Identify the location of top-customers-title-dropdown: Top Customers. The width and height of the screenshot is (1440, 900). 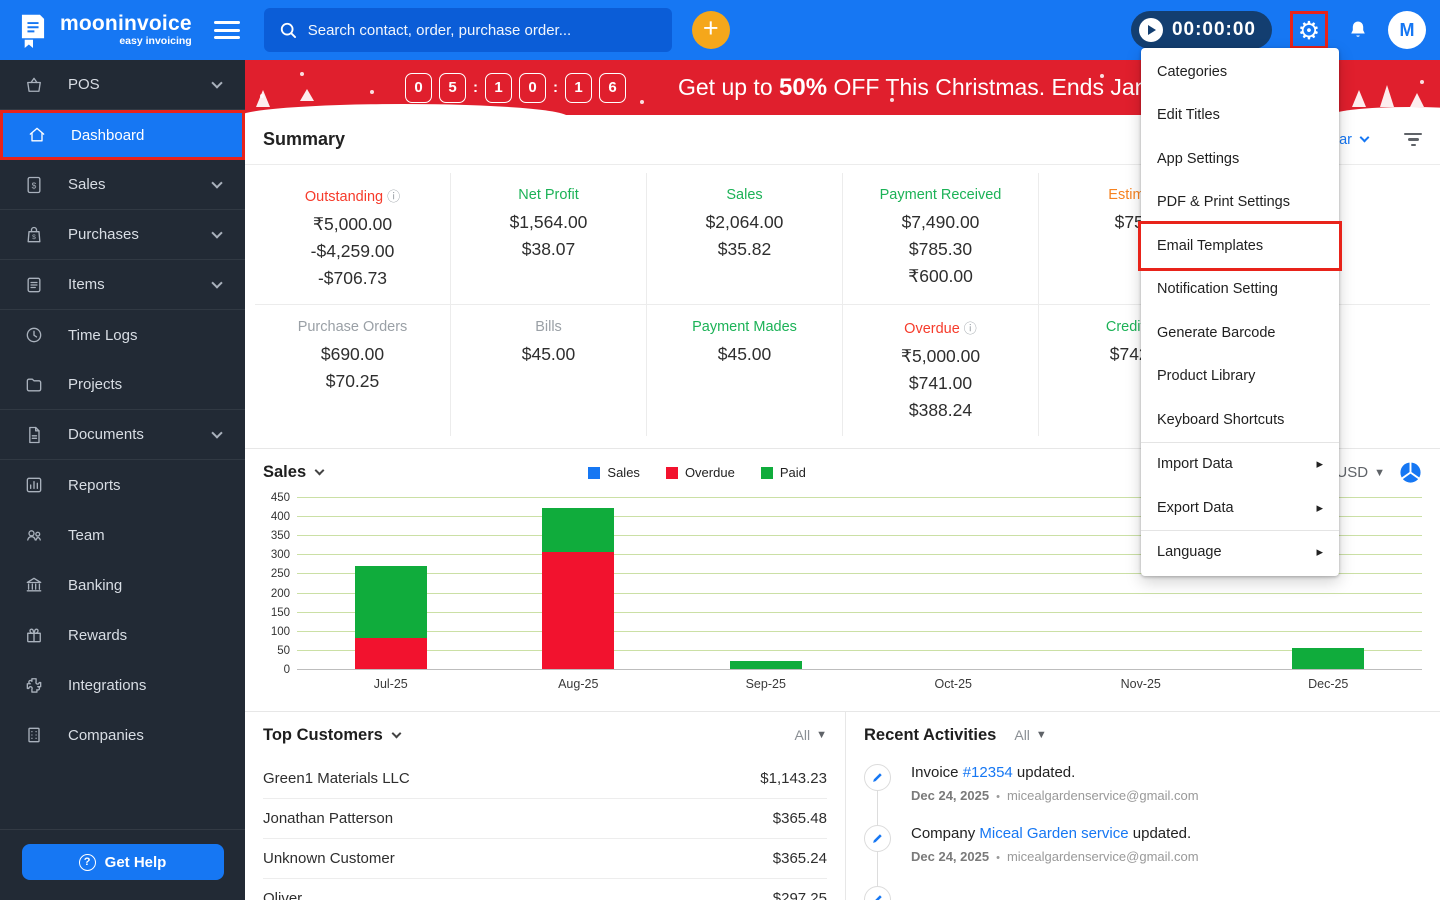
(332, 735).